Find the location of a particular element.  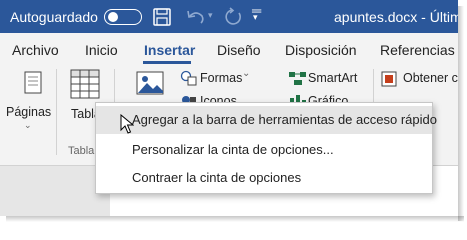

formas-label: Formas is located at coordinates (221, 78).